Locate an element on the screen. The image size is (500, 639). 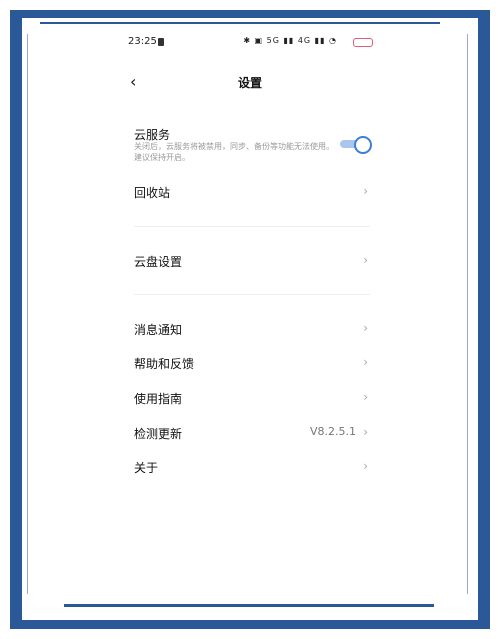
menu-item-label: 检测更新 is located at coordinates (158, 434).